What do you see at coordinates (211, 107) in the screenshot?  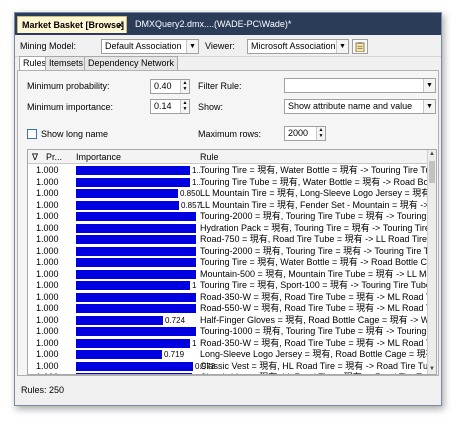 I see `show-label: Show:` at bounding box center [211, 107].